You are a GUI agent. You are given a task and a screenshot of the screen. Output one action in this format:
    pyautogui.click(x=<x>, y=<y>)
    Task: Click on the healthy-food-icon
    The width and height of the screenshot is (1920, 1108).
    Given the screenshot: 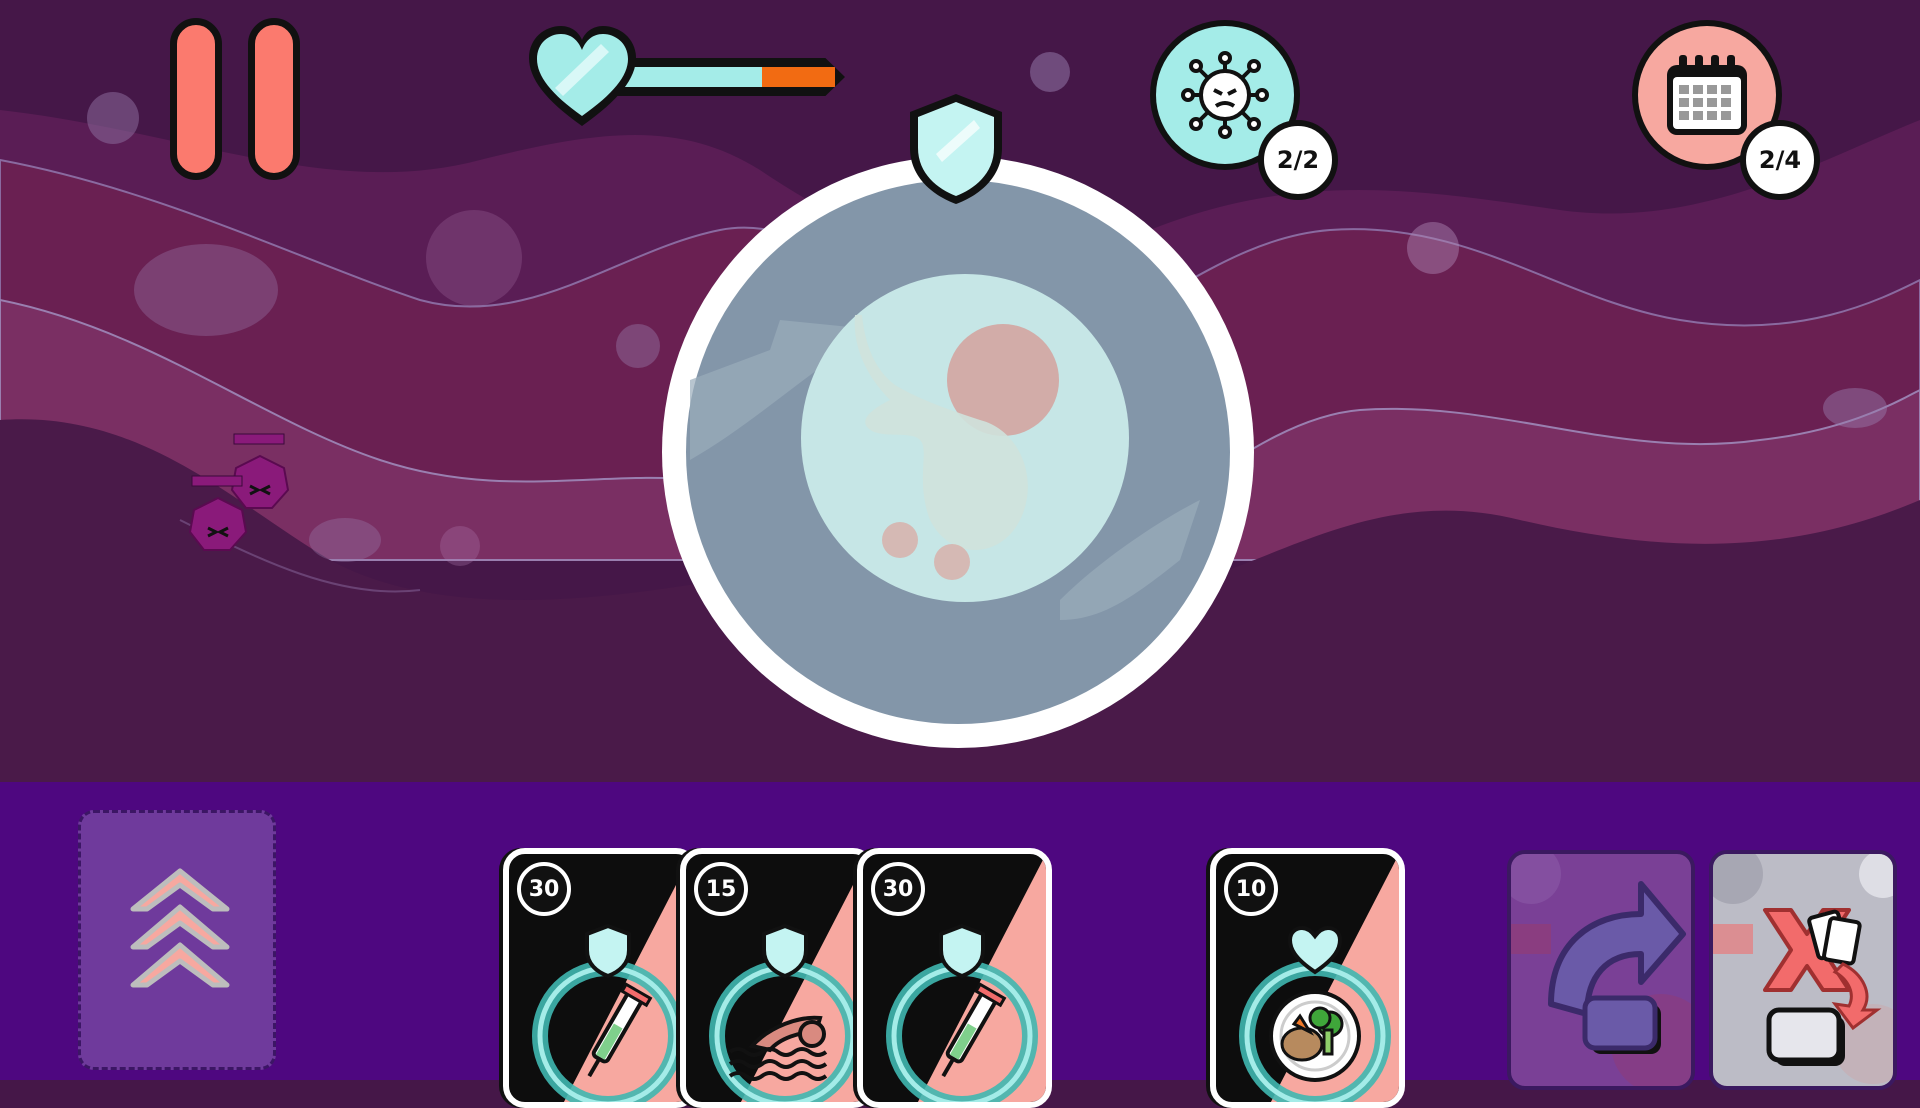 What is the action you would take?
    pyautogui.click(x=1315, y=1036)
    